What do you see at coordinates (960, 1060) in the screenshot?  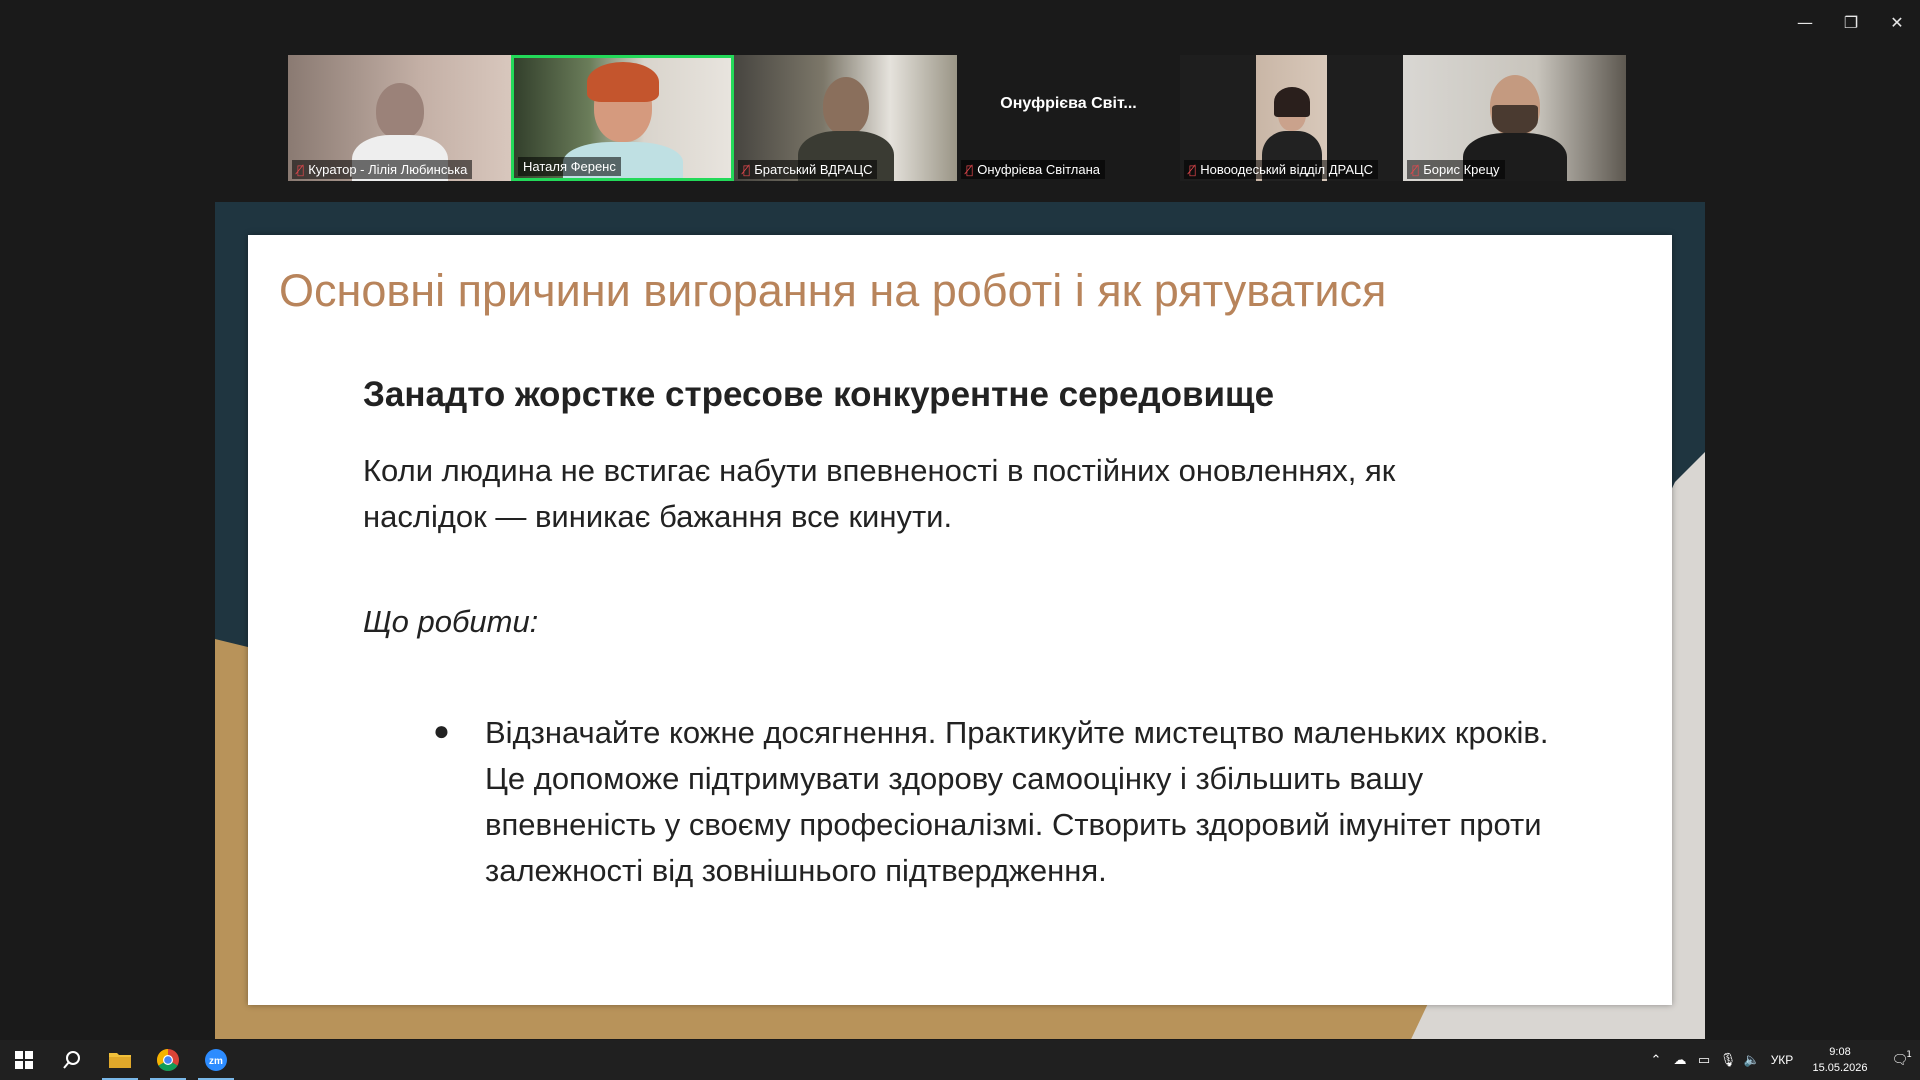 I see `taskbar: zm ⌃ ☁ ▭ 🎙 🔈 УКР 9:08 15.05.2026 🗨 1` at bounding box center [960, 1060].